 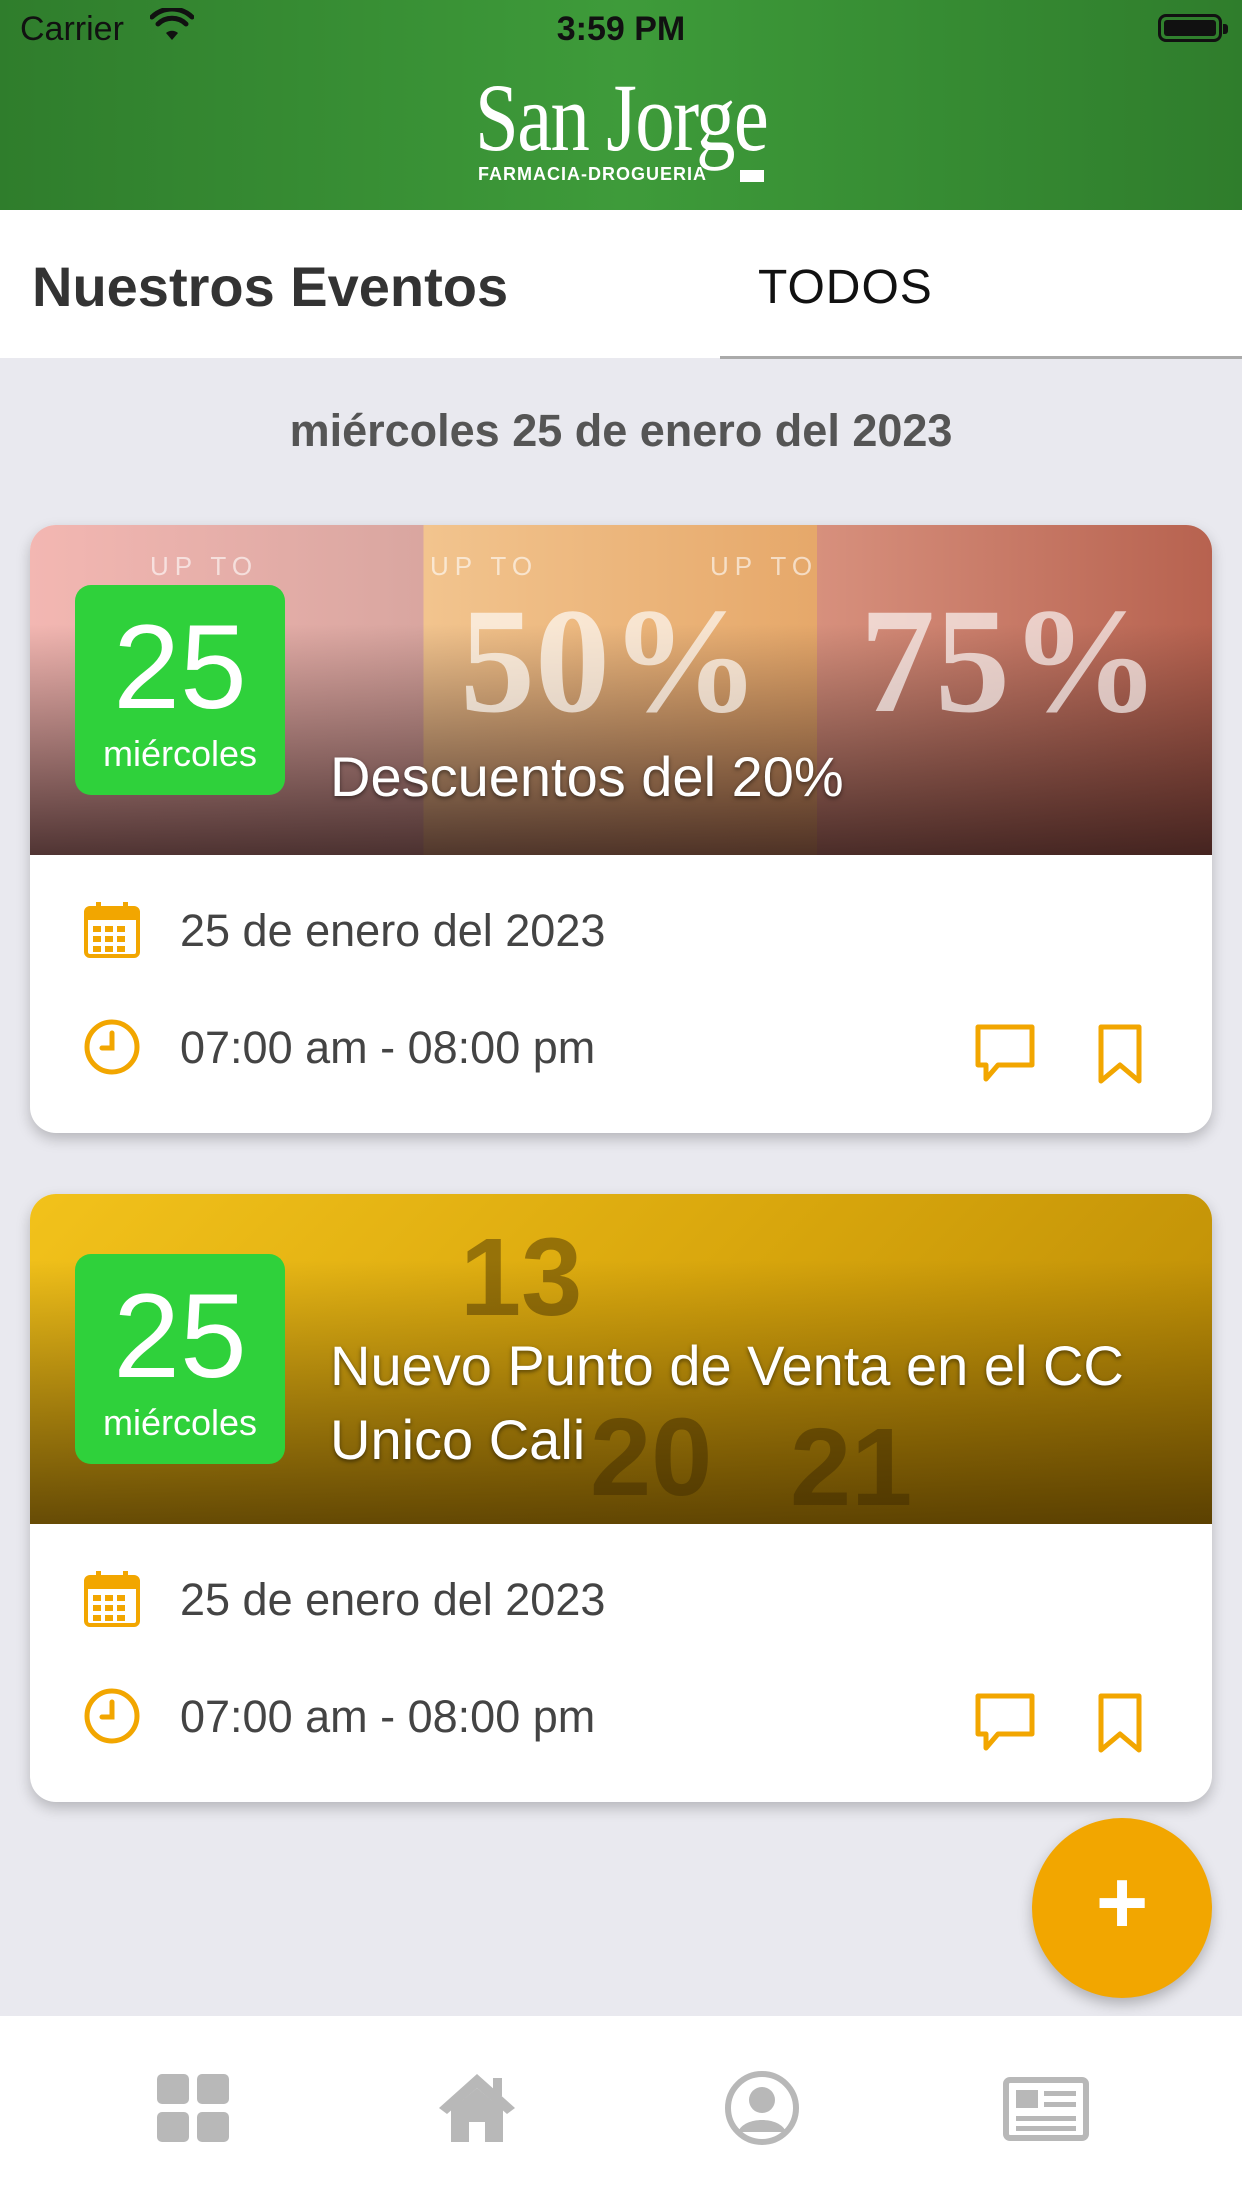 I want to click on add-event-button: +, so click(x=1122, y=1908).